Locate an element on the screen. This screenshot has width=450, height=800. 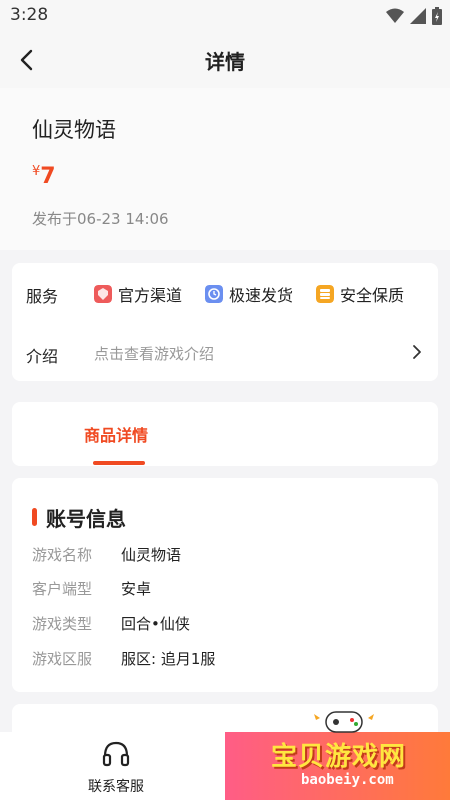
page-title: 详情 is located at coordinates (225, 62).